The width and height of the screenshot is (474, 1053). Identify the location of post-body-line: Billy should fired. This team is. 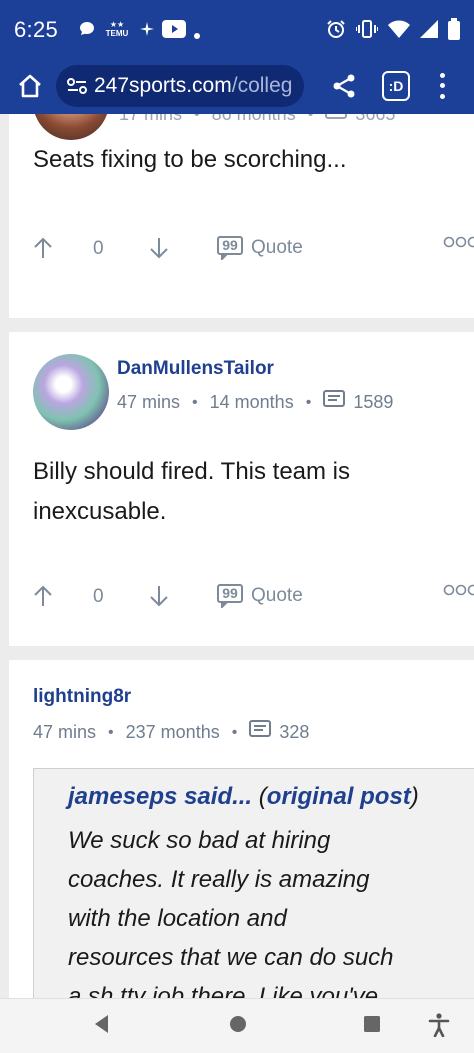
(192, 471).